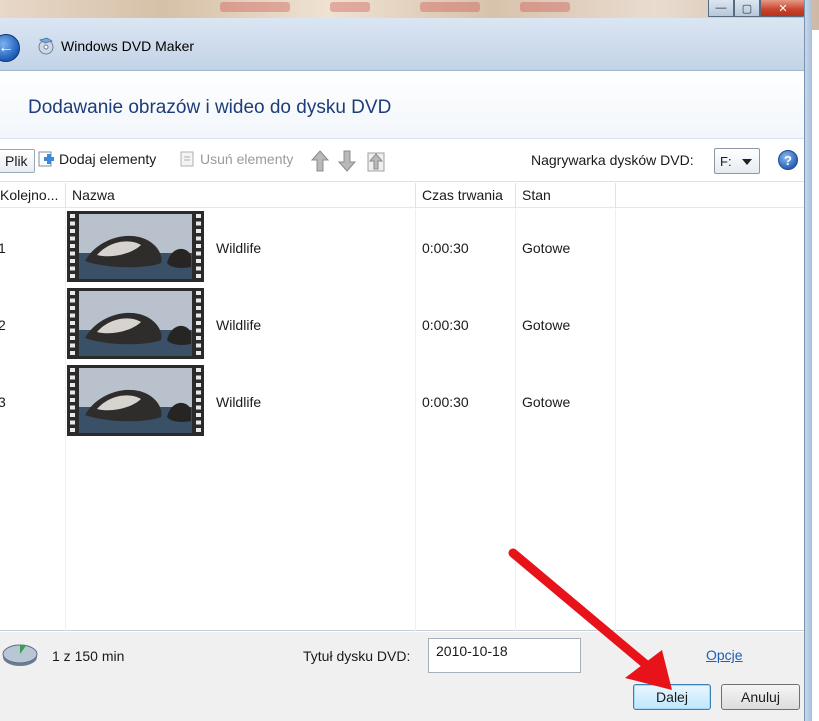 This screenshot has height=721, width=819. I want to click on list-header: Kolejno... Nazwa Czas trwania Stan, so click(406, 195).